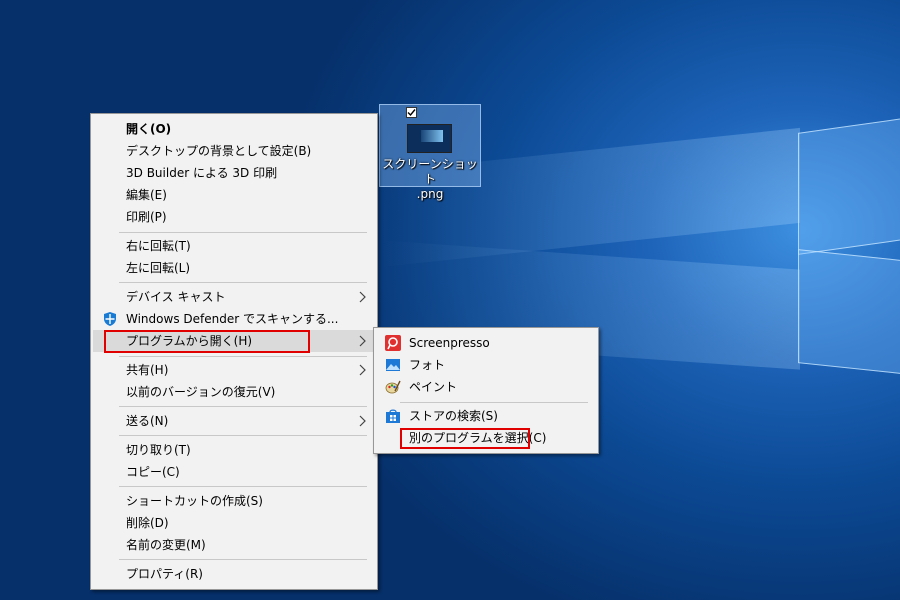 The height and width of the screenshot is (600, 900). I want to click on submenu-item-photos: フォト, so click(486, 365).